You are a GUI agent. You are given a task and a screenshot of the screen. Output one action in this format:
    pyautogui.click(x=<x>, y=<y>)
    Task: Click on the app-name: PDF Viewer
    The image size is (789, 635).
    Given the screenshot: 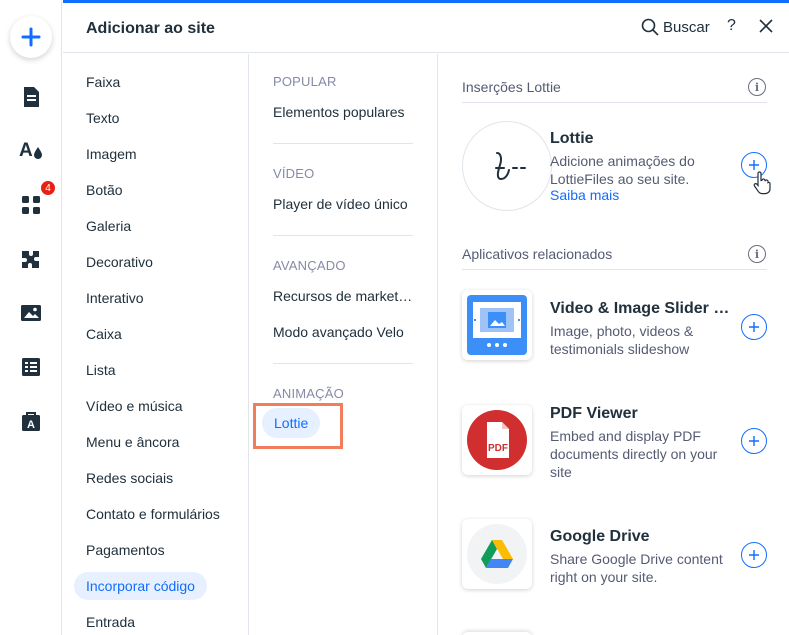 What is the action you would take?
    pyautogui.click(x=594, y=413)
    